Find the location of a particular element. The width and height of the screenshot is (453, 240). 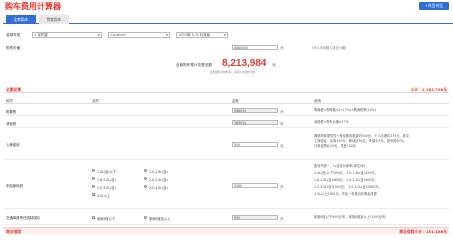

vehicle-tax-desc-line-5: 4.0L以上5280元；不足一年按当年剩余月算 is located at coordinates (345, 194).